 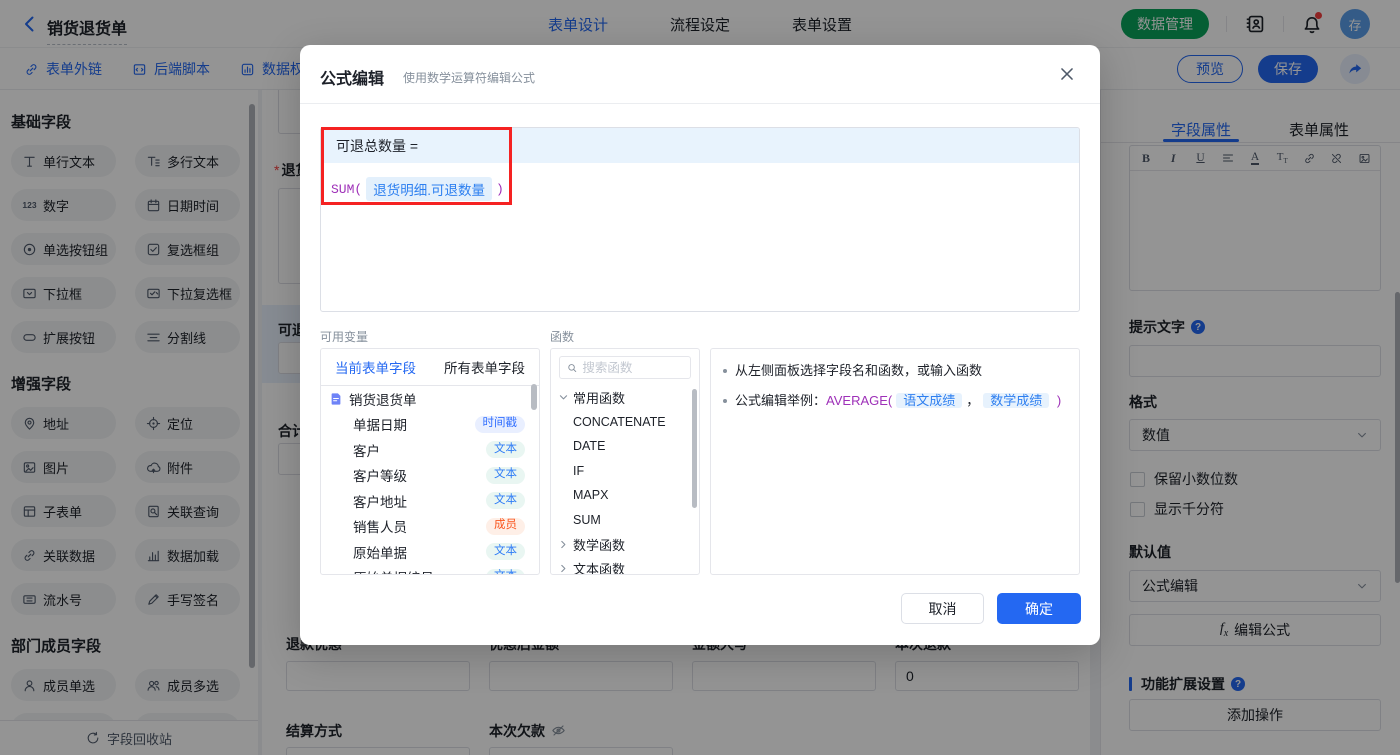 What do you see at coordinates (344, 337) in the screenshot?
I see `variables-caption: 可用变量` at bounding box center [344, 337].